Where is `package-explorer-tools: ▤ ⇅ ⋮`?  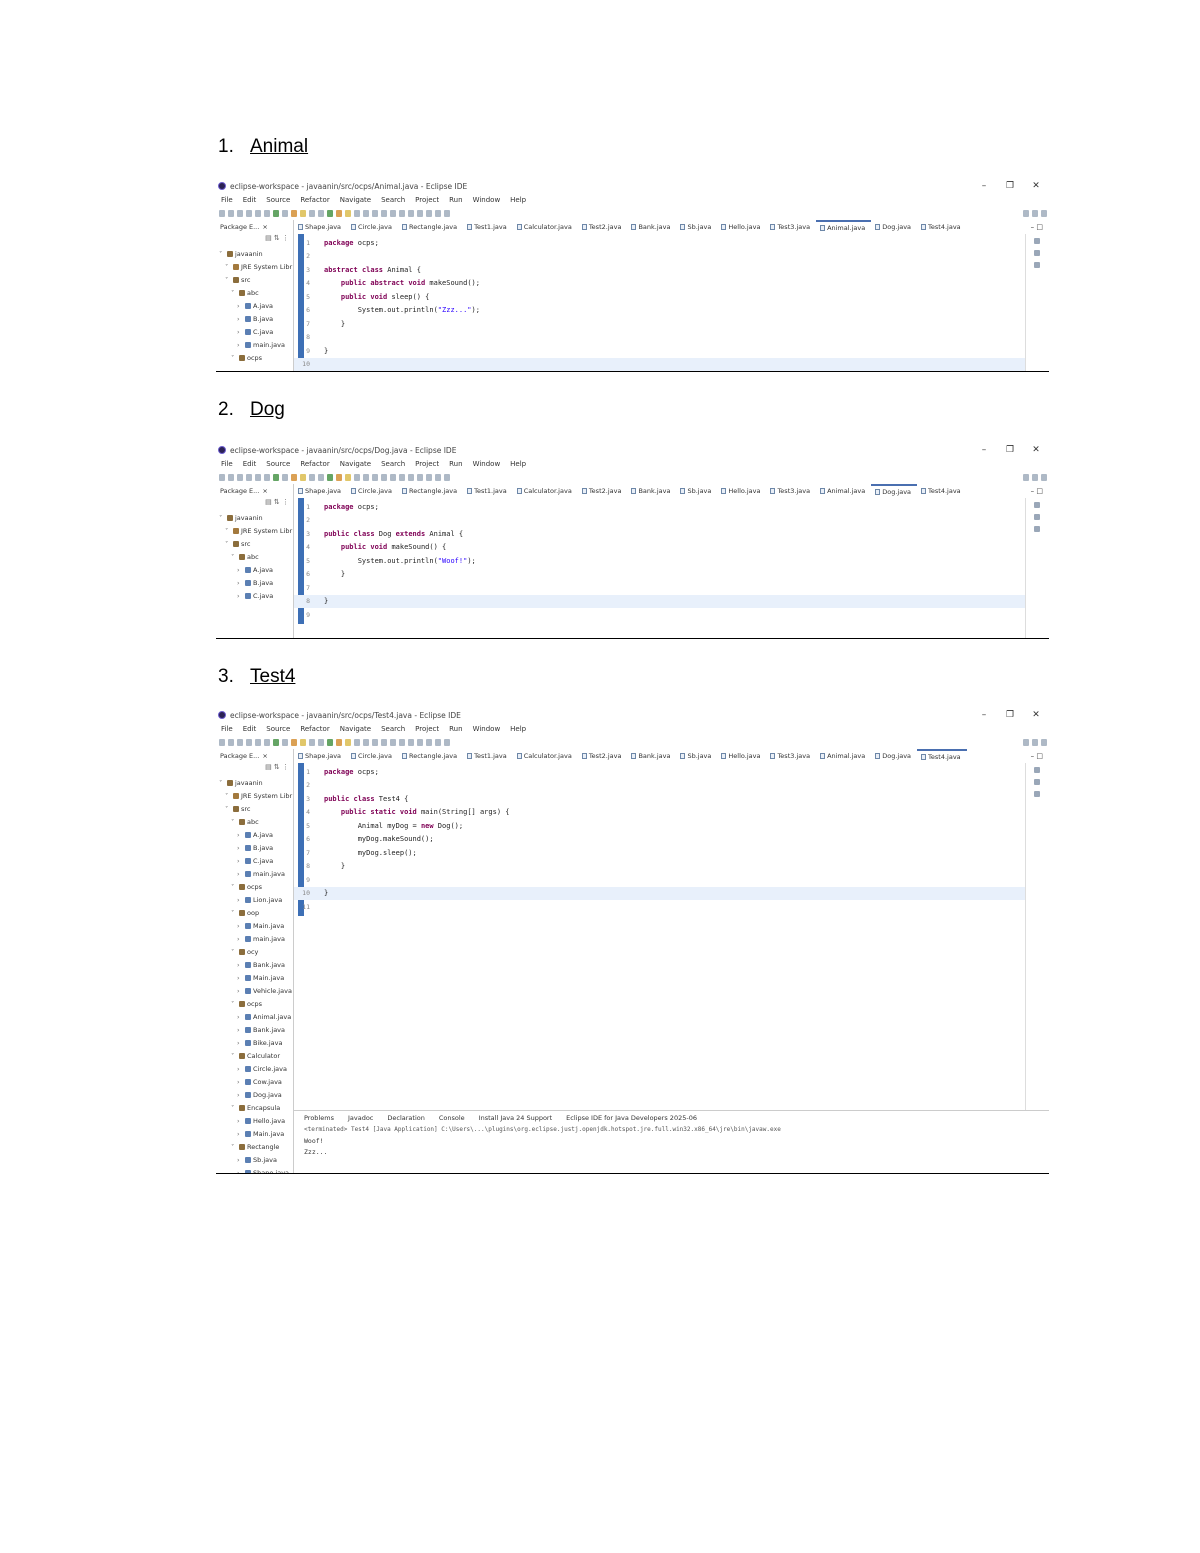 package-explorer-tools: ▤ ⇅ ⋮ is located at coordinates (256, 769).